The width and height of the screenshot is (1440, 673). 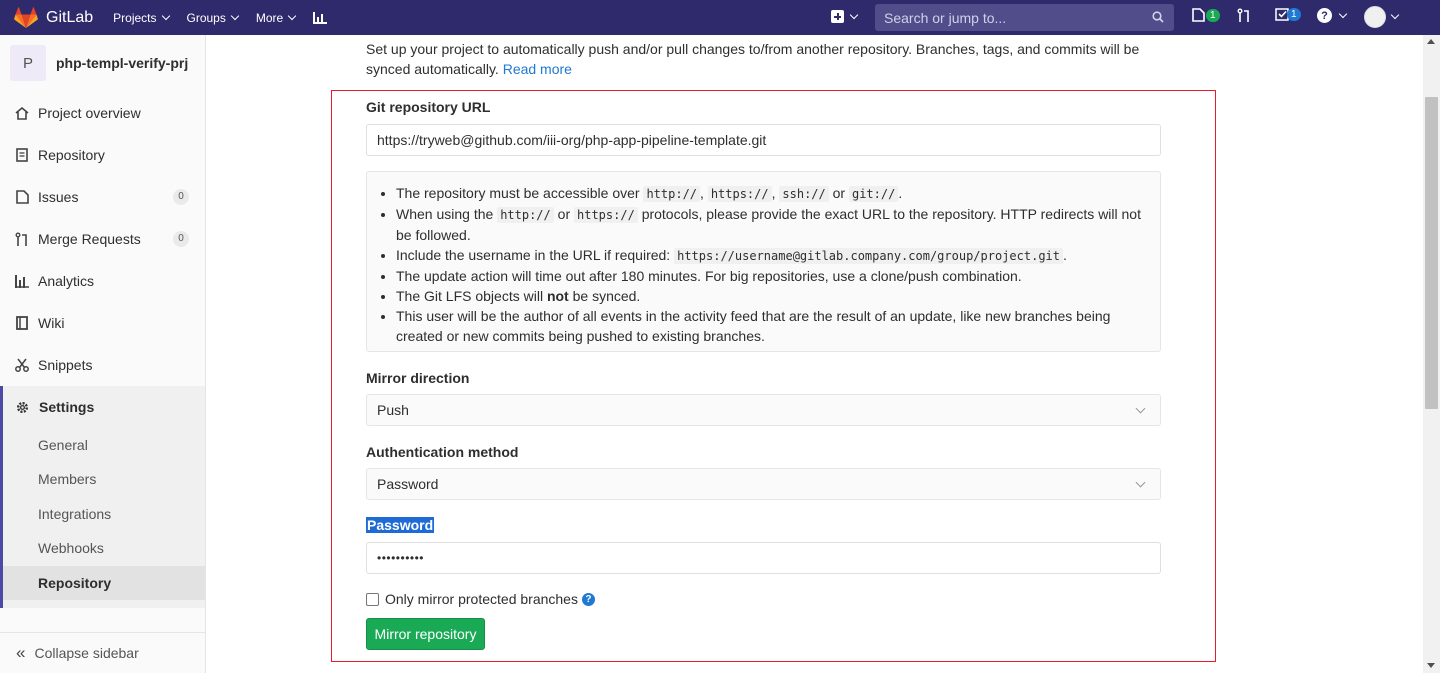 I want to click on help-item: The Git LFS objects will not be synced., so click(x=772, y=296).